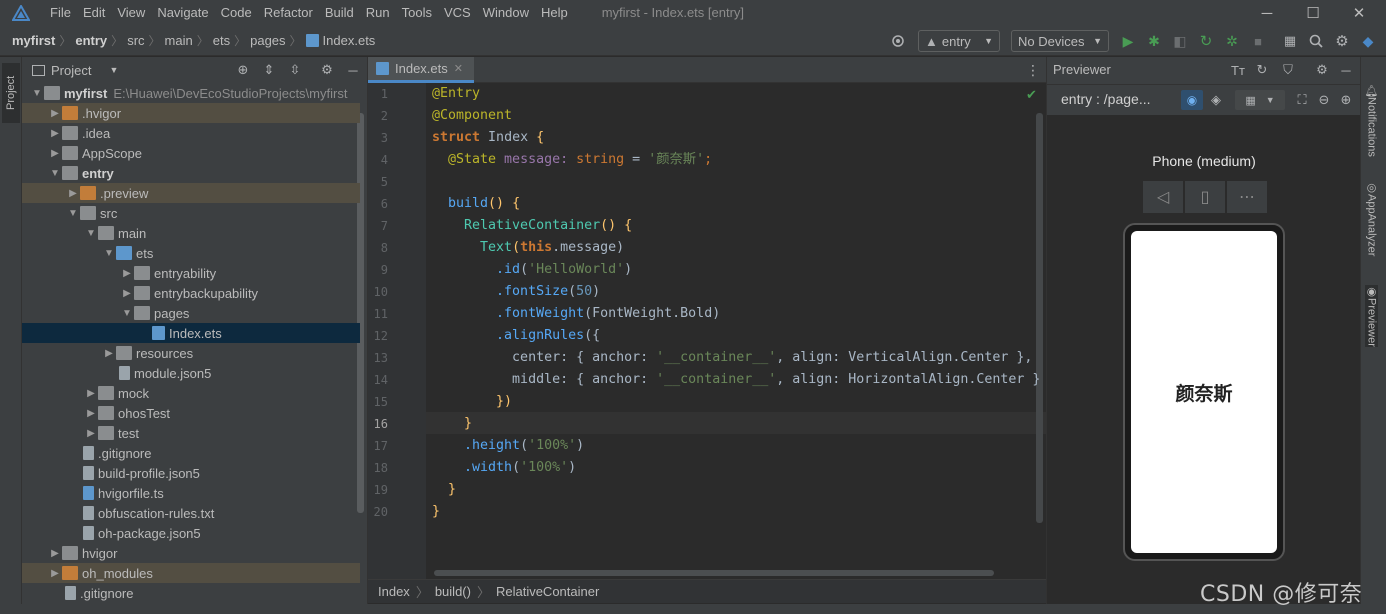 The width and height of the screenshot is (1386, 614). I want to click on tree-item-build-profile: build-profile.json5, so click(191, 473).